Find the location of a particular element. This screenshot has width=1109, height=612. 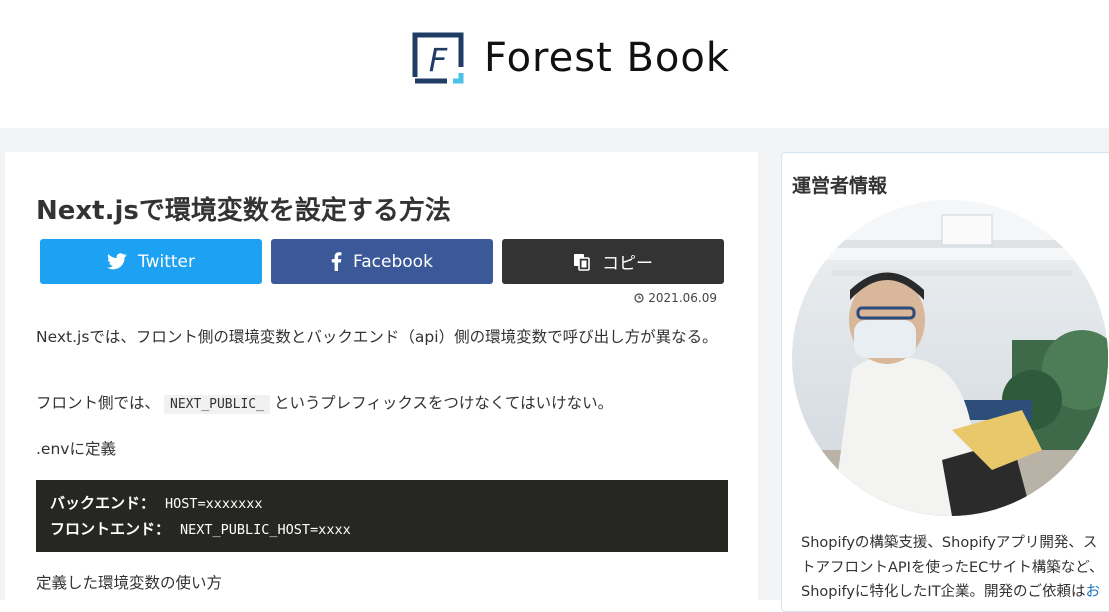

facebook-f-icon is located at coordinates (336, 261).